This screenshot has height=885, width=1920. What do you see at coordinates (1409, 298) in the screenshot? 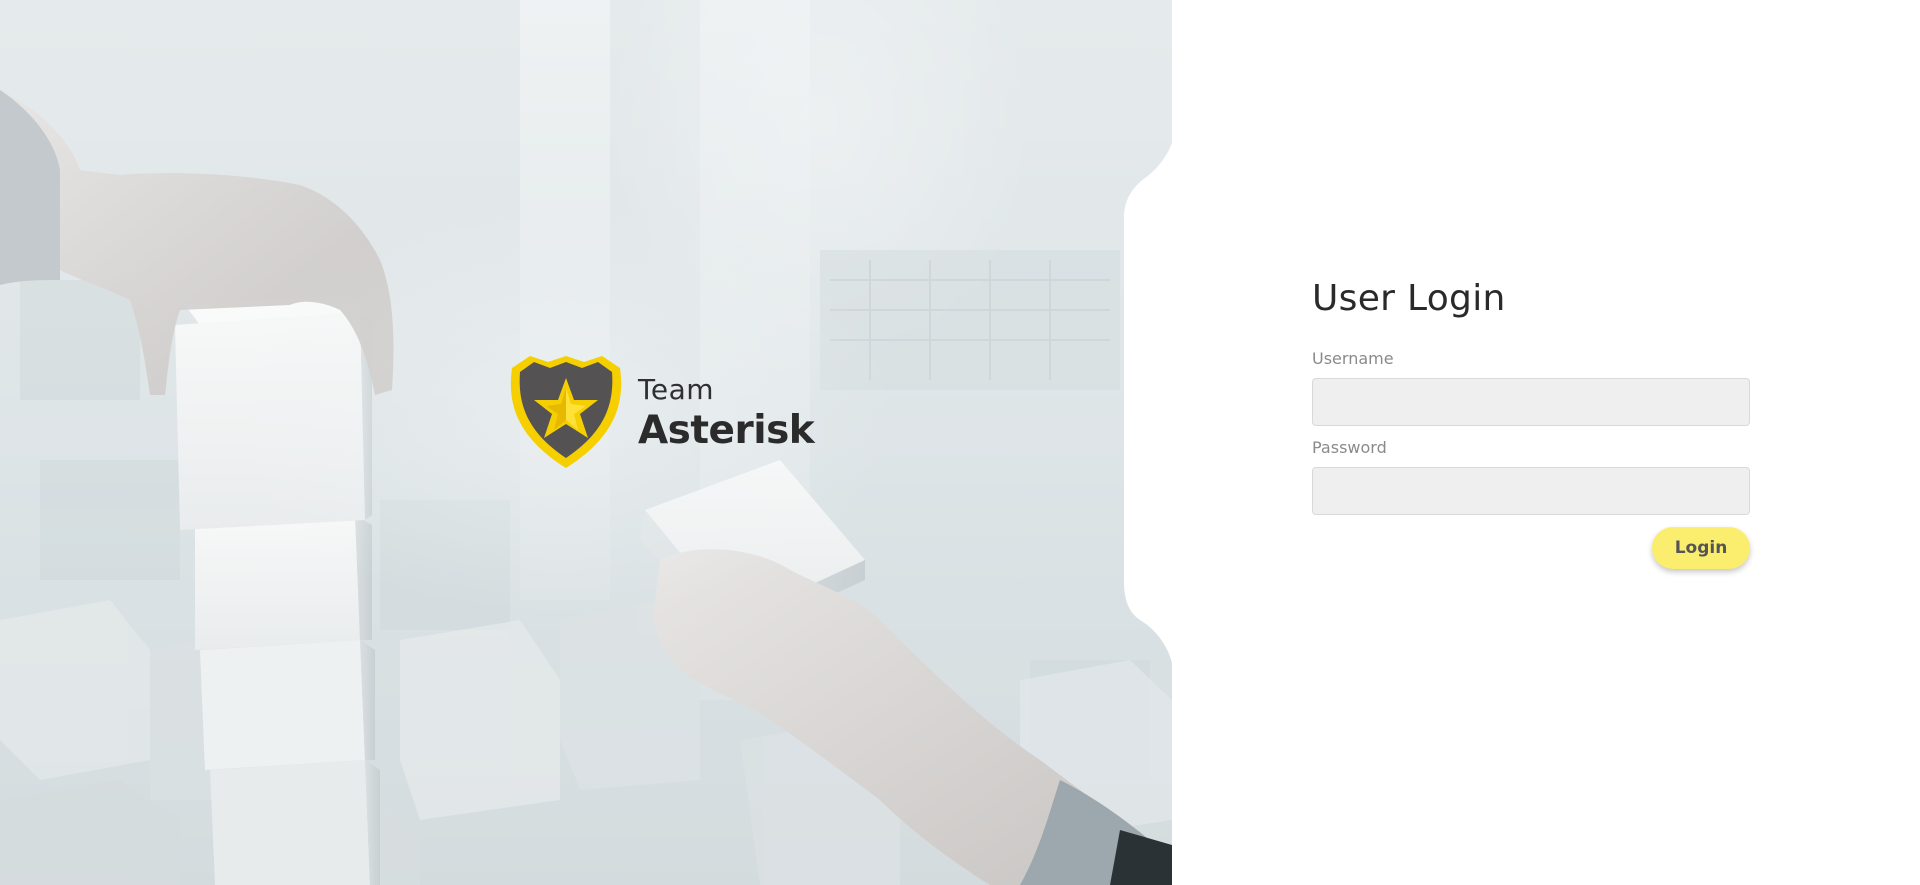
I see `login-title: User Login` at bounding box center [1409, 298].